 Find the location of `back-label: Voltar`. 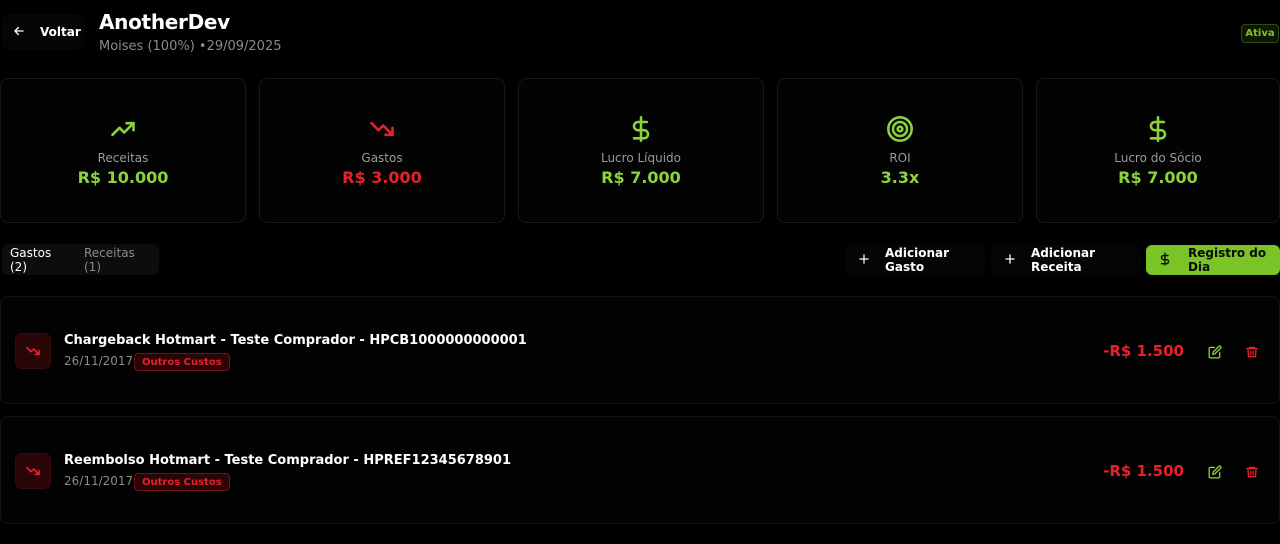

back-label: Voltar is located at coordinates (60, 32).